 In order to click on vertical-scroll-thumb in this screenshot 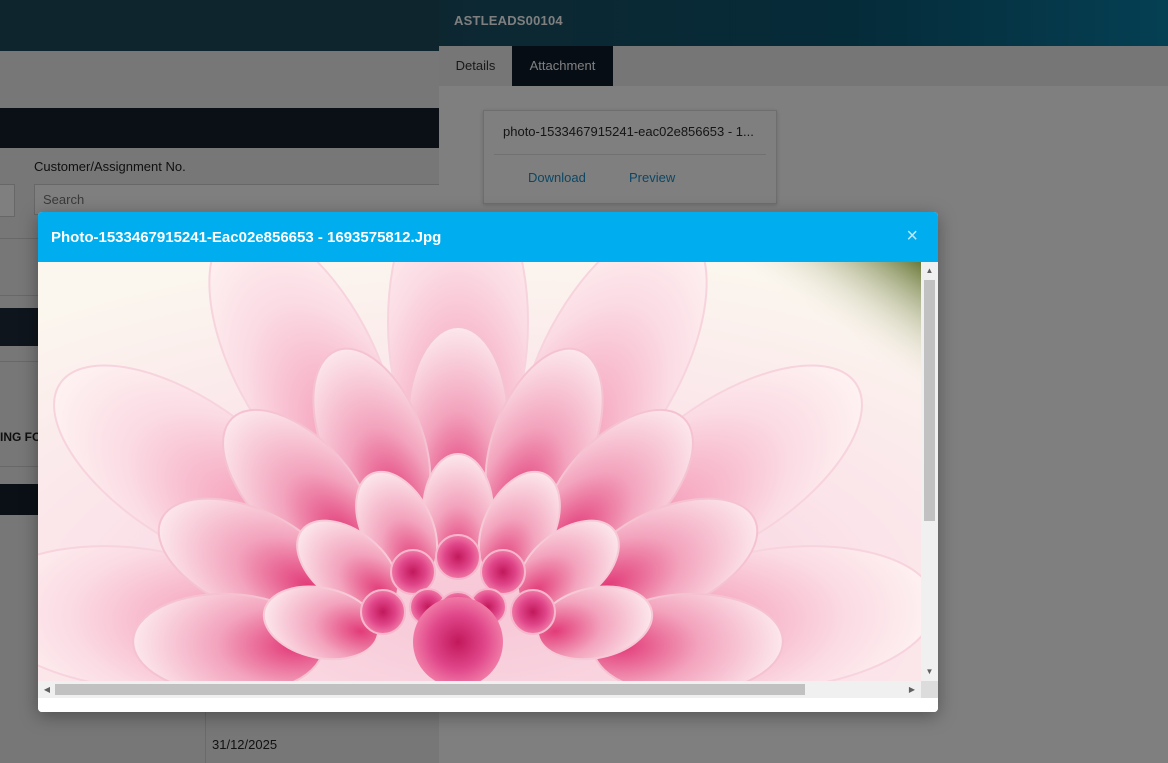, I will do `click(929, 400)`.